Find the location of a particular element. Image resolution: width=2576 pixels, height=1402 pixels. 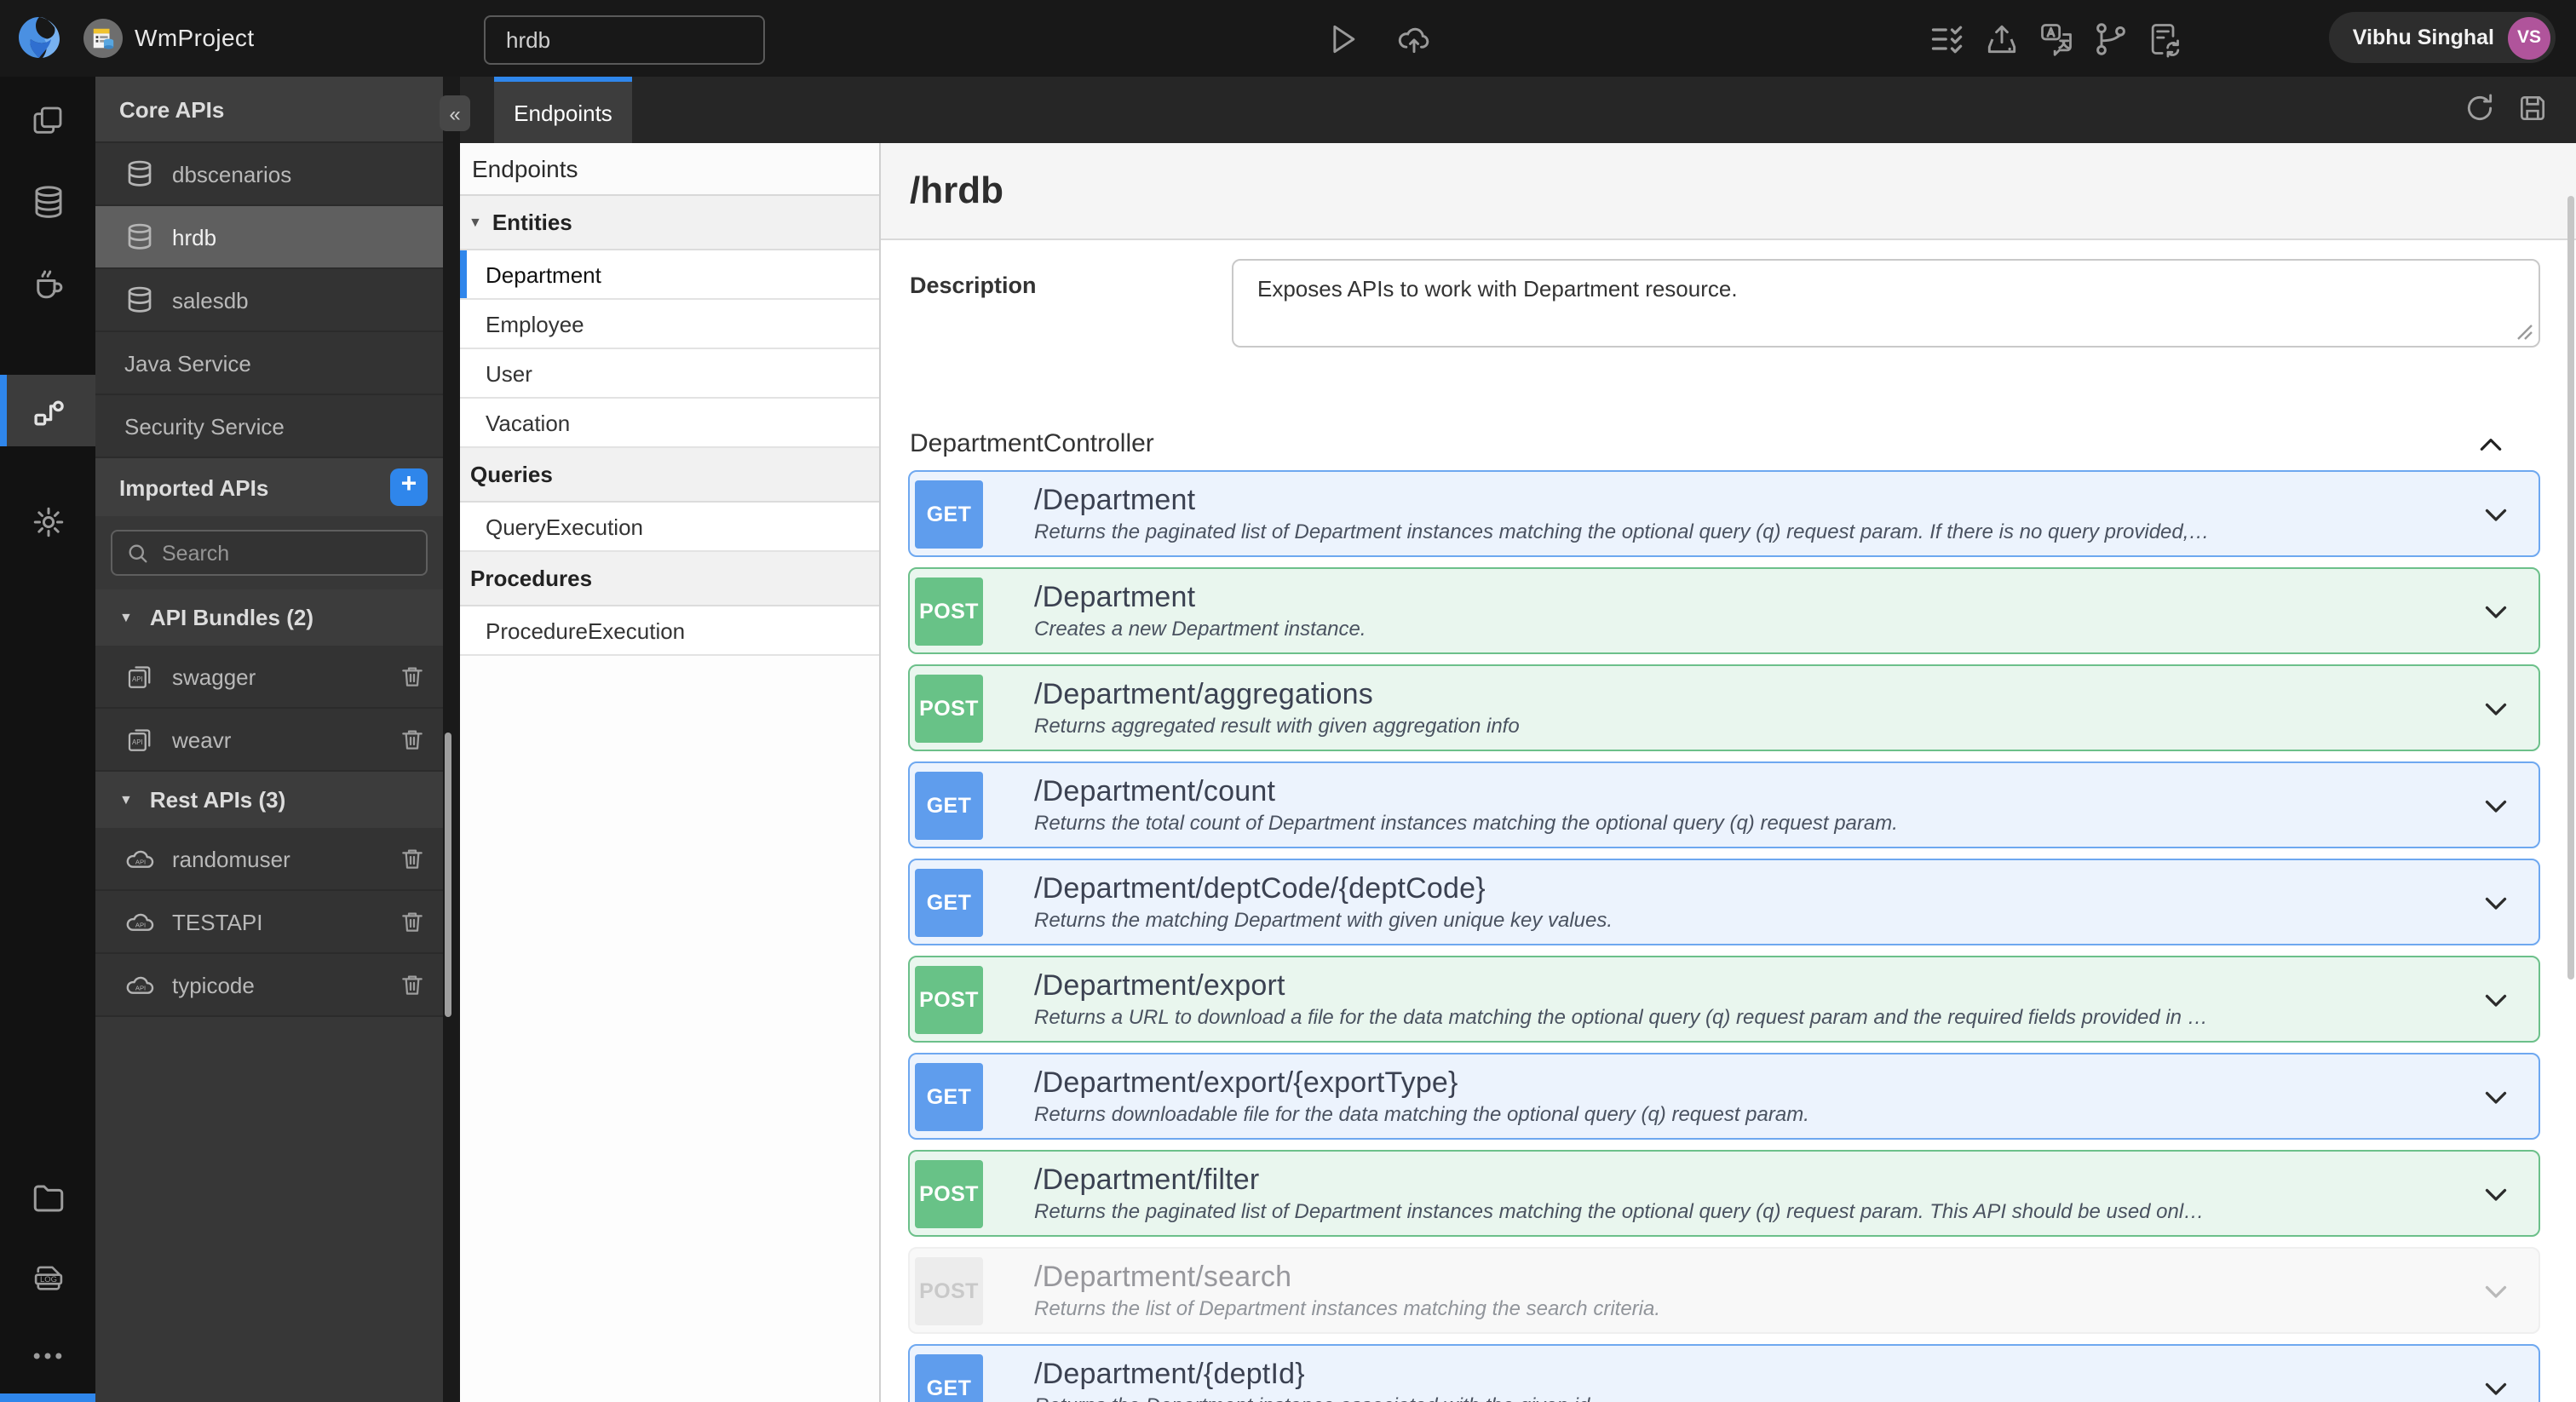

cloud-api-icon: API is located at coordinates (139, 921).